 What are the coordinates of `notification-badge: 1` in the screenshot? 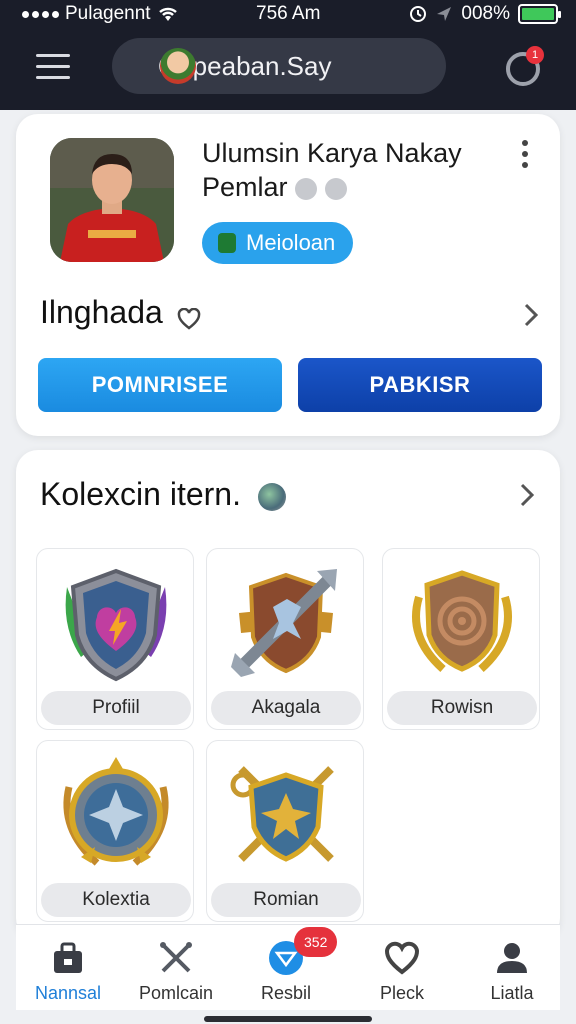 It's located at (535, 55).